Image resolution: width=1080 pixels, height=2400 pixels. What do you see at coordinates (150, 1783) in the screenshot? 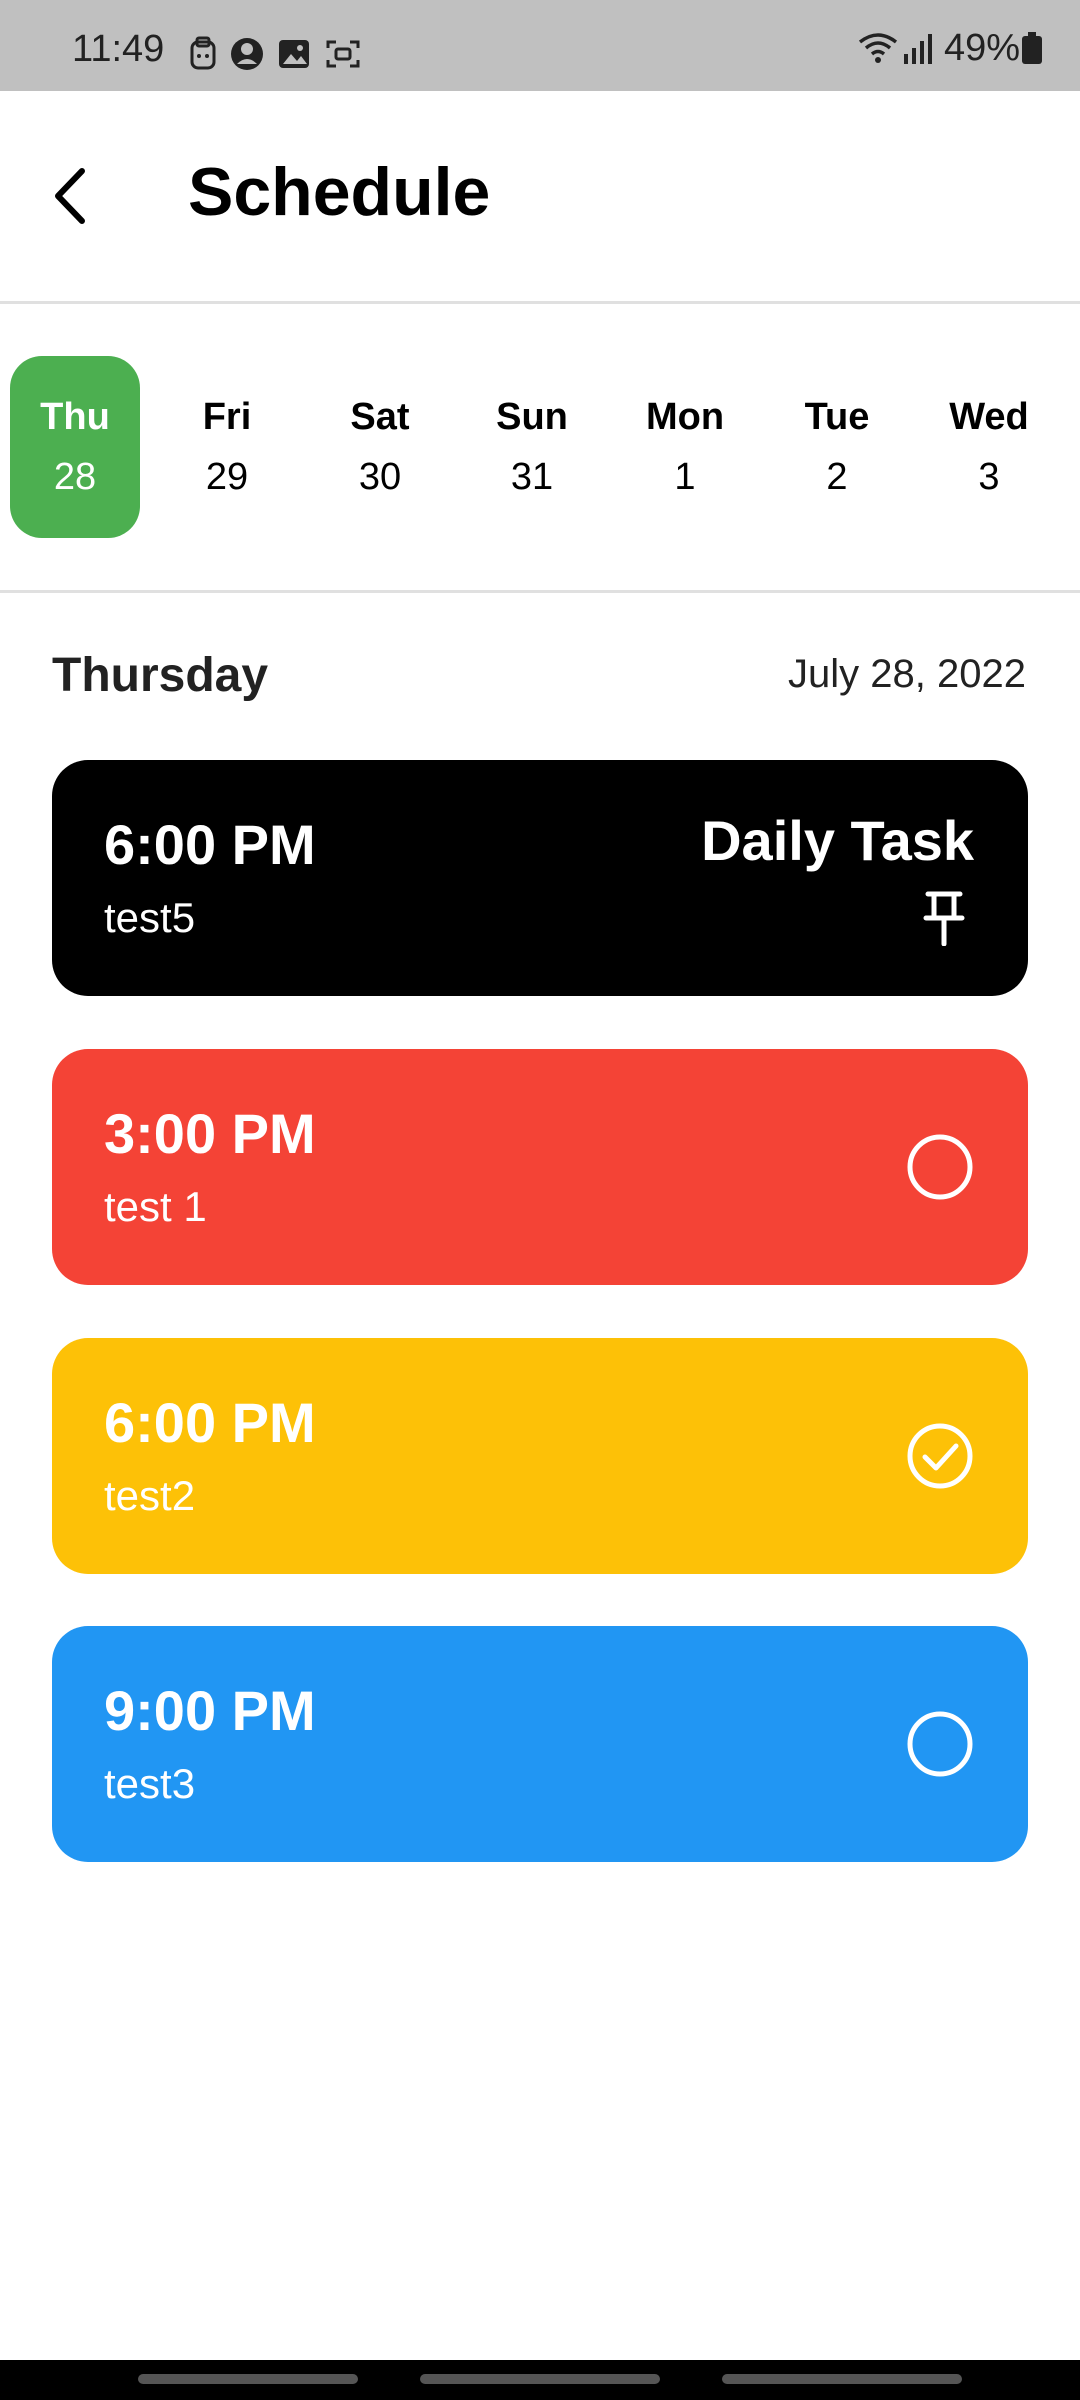
I see `task-name: test3` at bounding box center [150, 1783].